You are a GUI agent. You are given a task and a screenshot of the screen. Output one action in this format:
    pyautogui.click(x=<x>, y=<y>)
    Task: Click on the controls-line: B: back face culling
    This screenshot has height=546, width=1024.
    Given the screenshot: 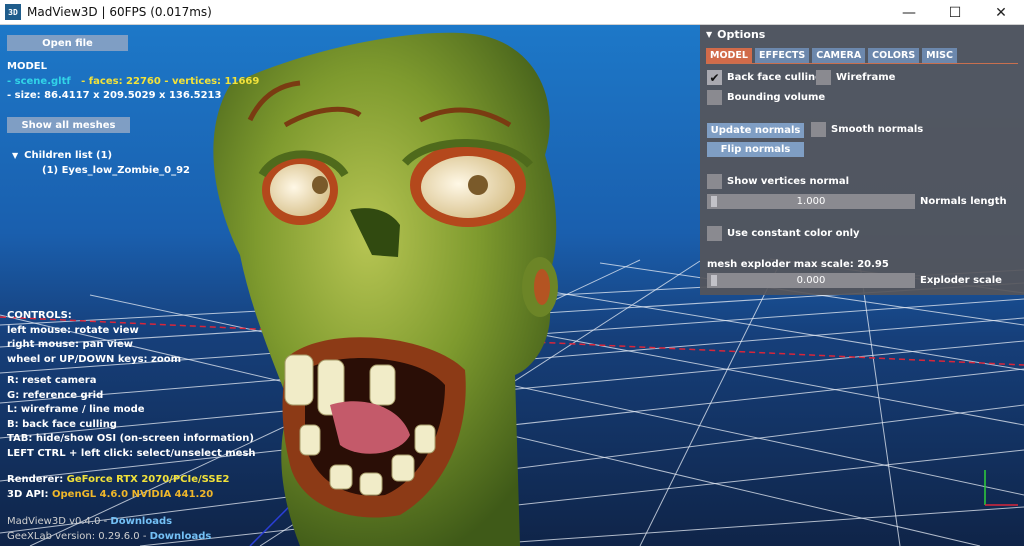 What is the action you would take?
    pyautogui.click(x=62, y=424)
    